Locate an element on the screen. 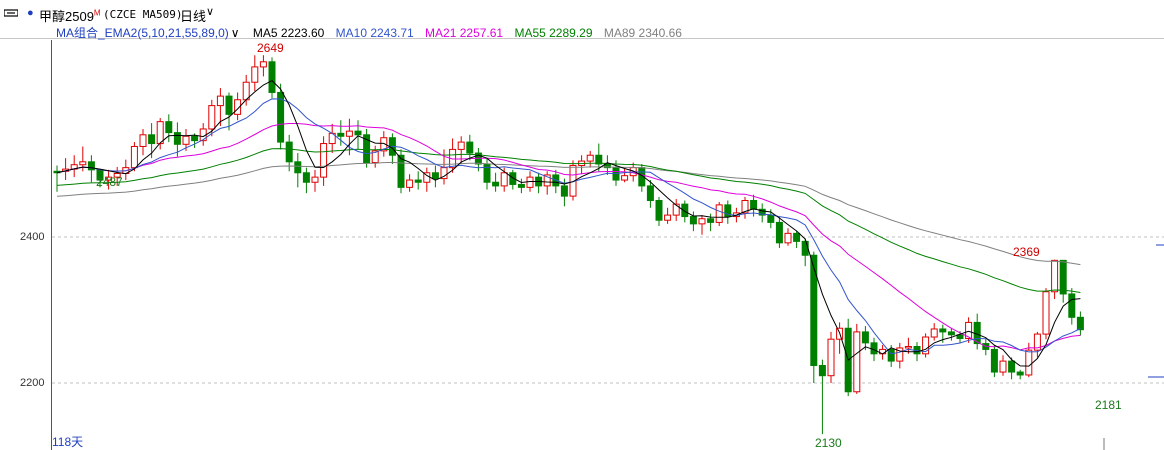 The height and width of the screenshot is (450, 1164). legend-ma89: MA89 2340.66 is located at coordinates (642, 33).